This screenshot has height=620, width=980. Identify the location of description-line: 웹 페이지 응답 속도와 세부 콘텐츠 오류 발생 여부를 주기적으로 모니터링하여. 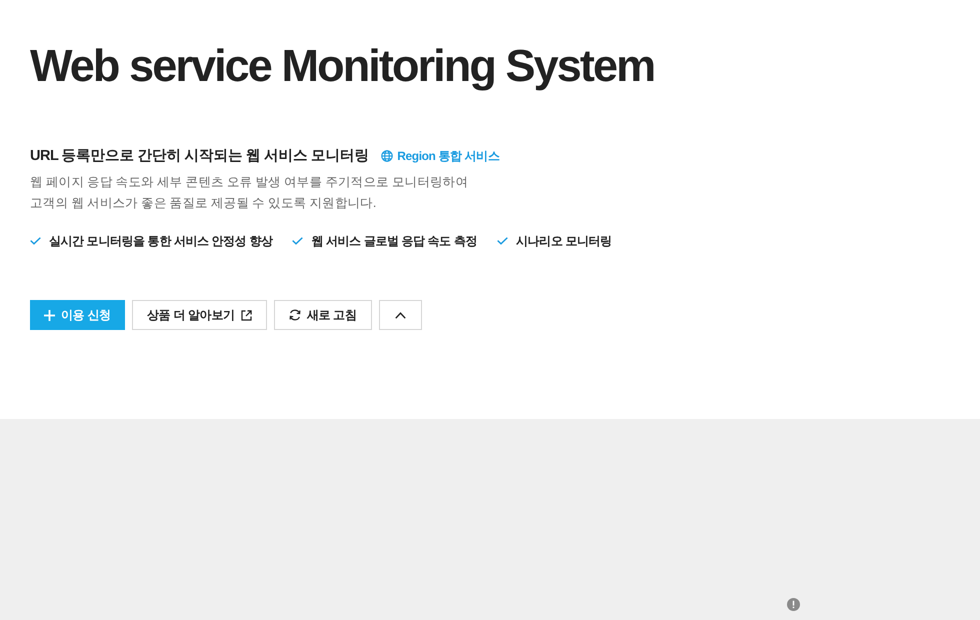
(249, 182).